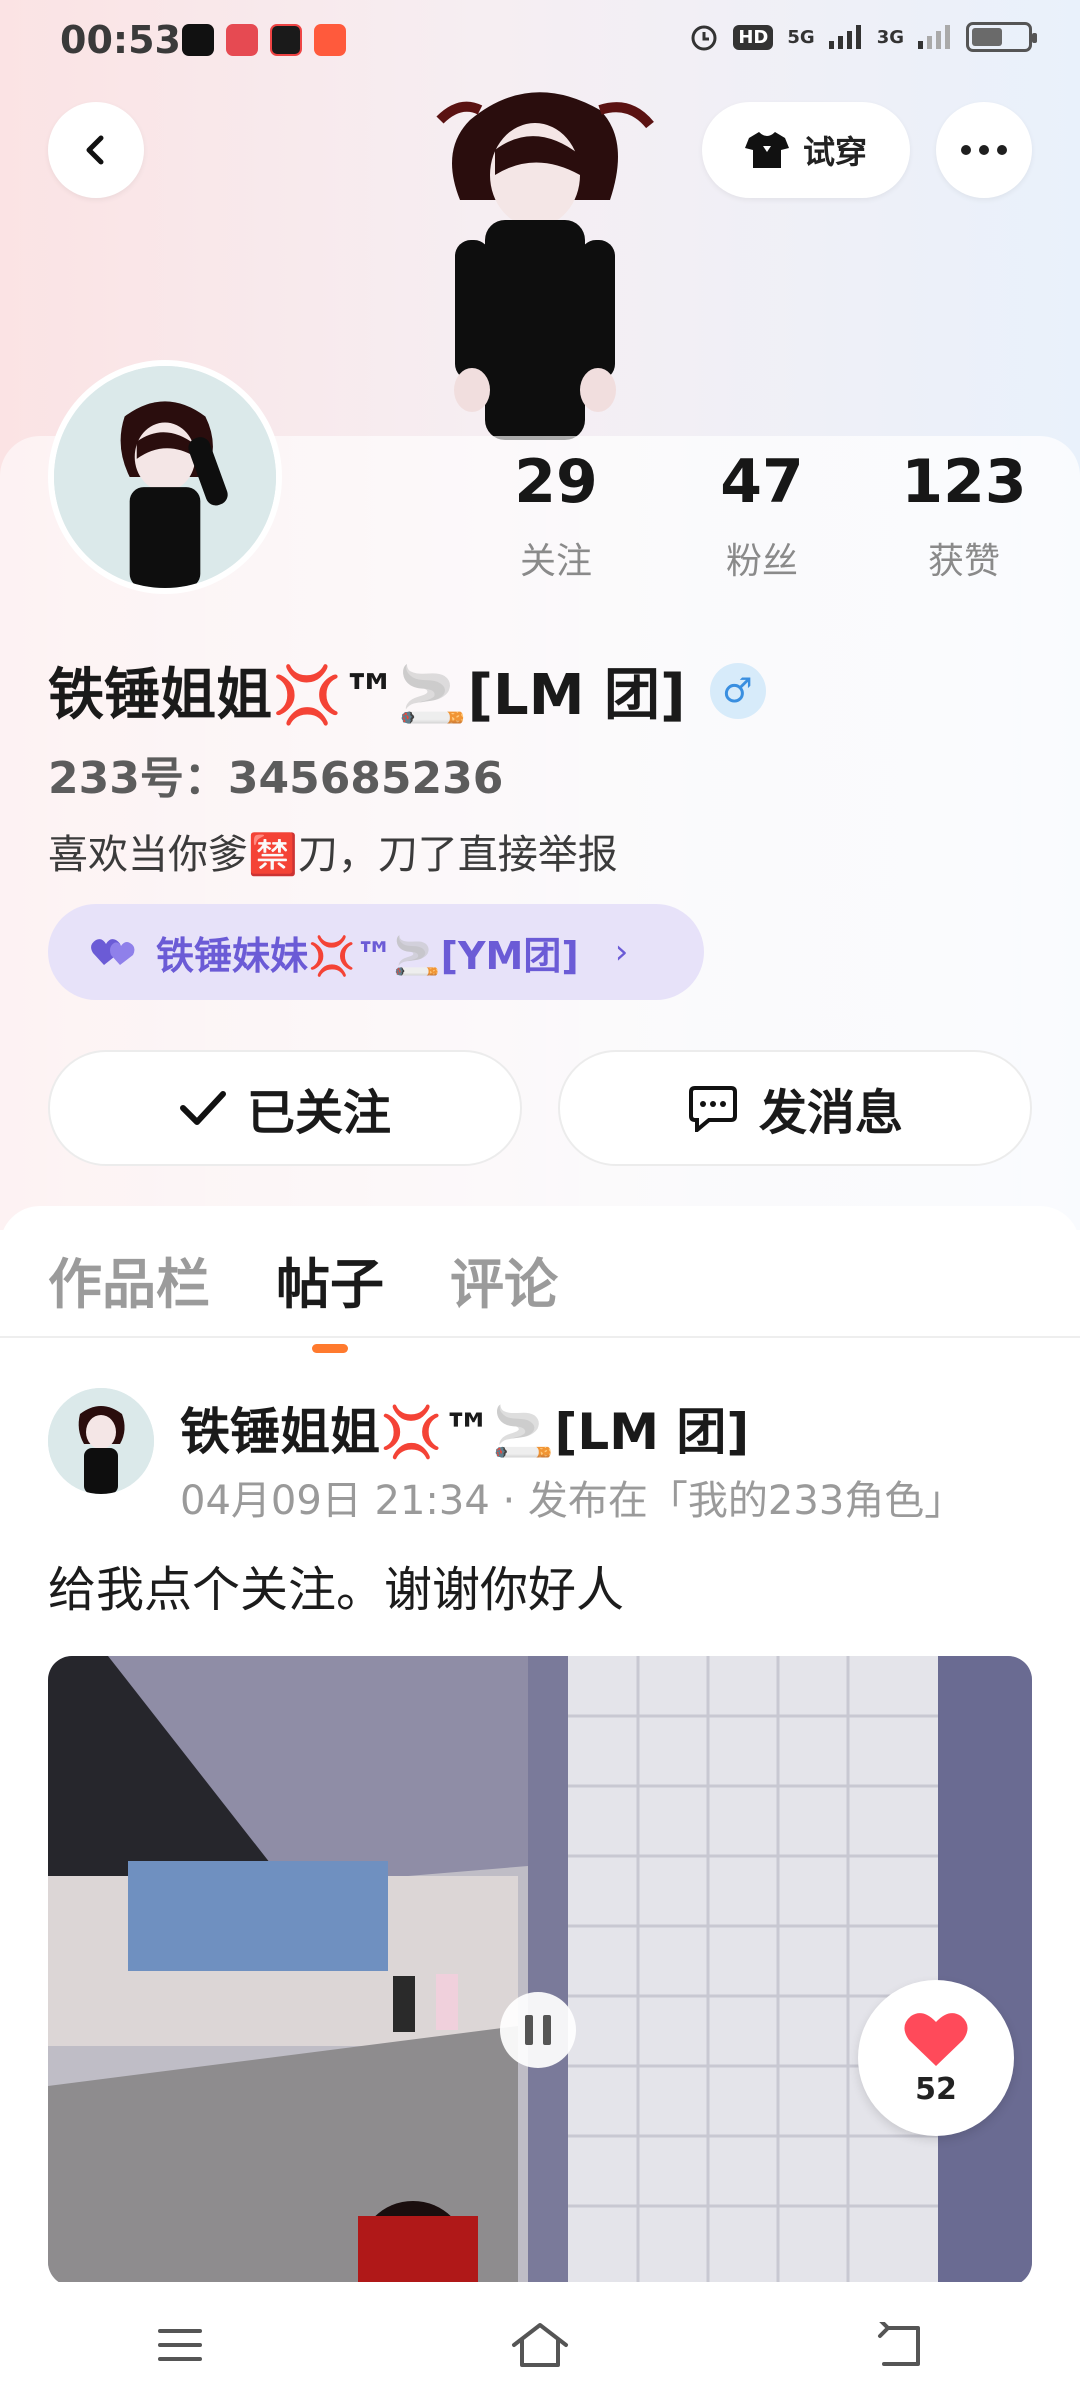  I want to click on profile-tabs: 作品栏 帖子 评论, so click(303, 1296).